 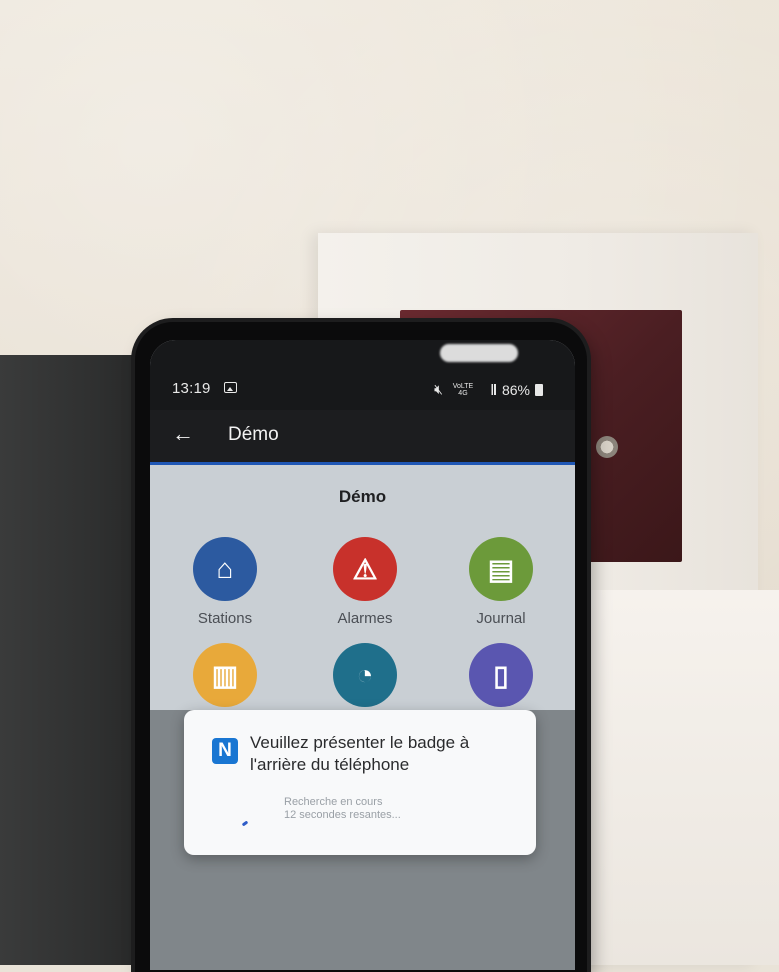 What do you see at coordinates (539, 389) in the screenshot?
I see `battery-icon` at bounding box center [539, 389].